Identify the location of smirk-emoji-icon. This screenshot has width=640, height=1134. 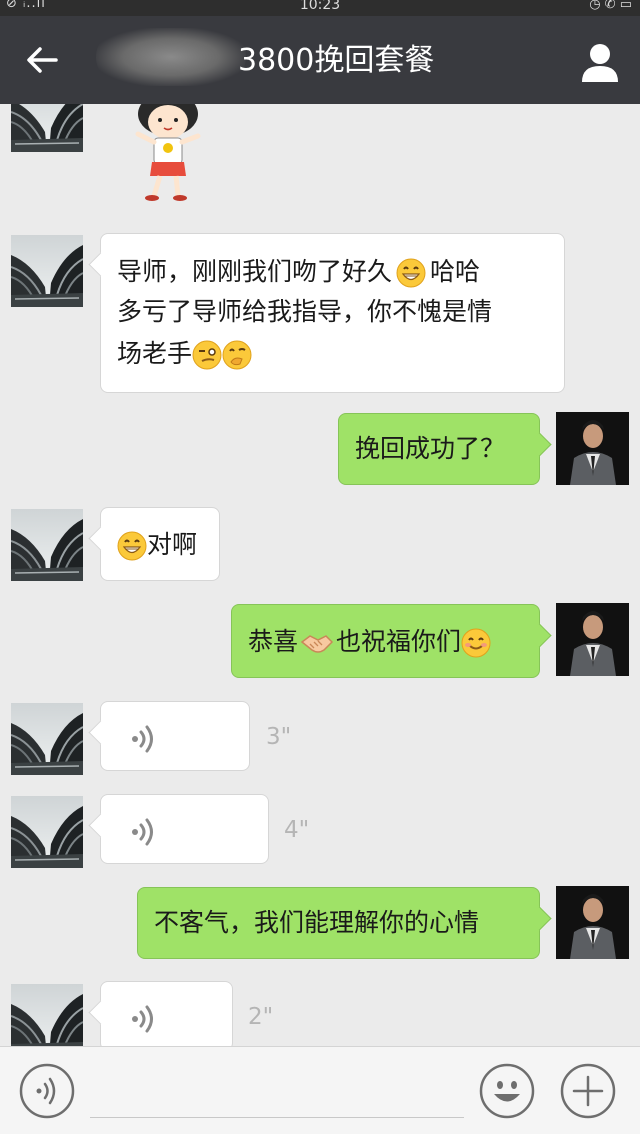
(207, 355).